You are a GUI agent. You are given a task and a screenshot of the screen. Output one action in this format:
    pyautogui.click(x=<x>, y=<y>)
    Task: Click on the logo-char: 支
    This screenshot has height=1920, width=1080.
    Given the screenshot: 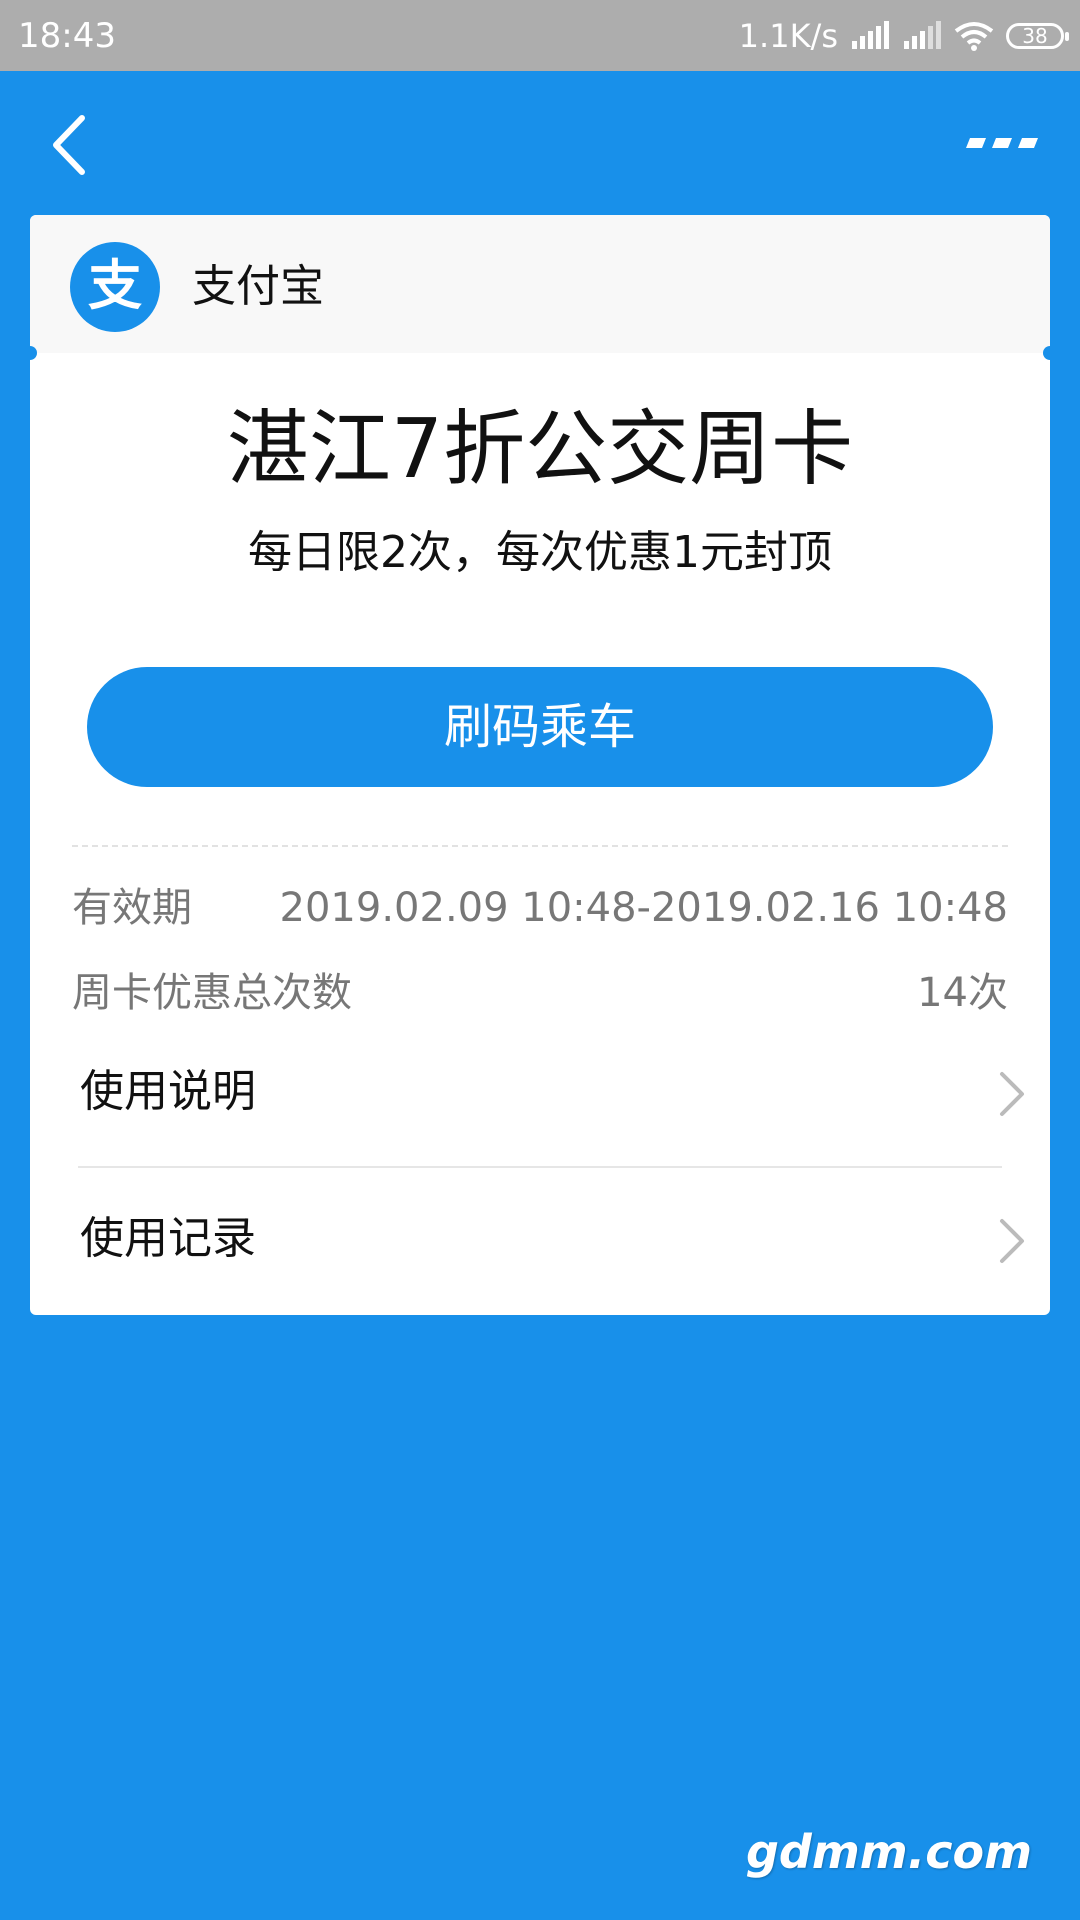 What is the action you would take?
    pyautogui.click(x=115, y=285)
    